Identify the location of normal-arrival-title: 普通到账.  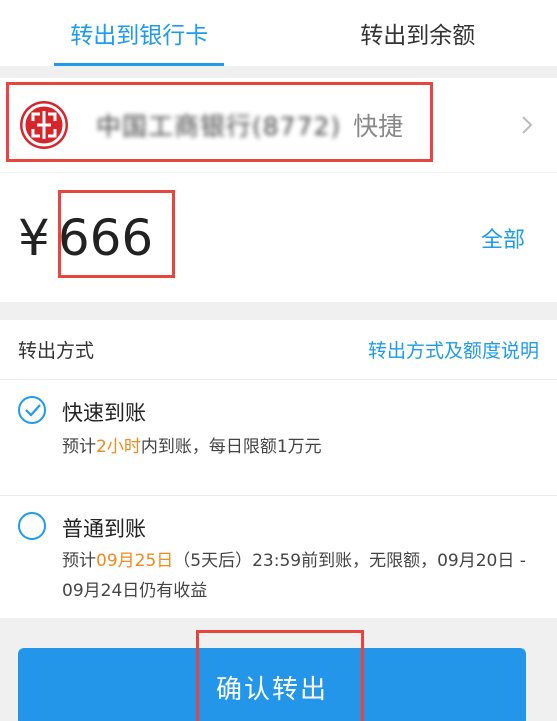
(104, 529).